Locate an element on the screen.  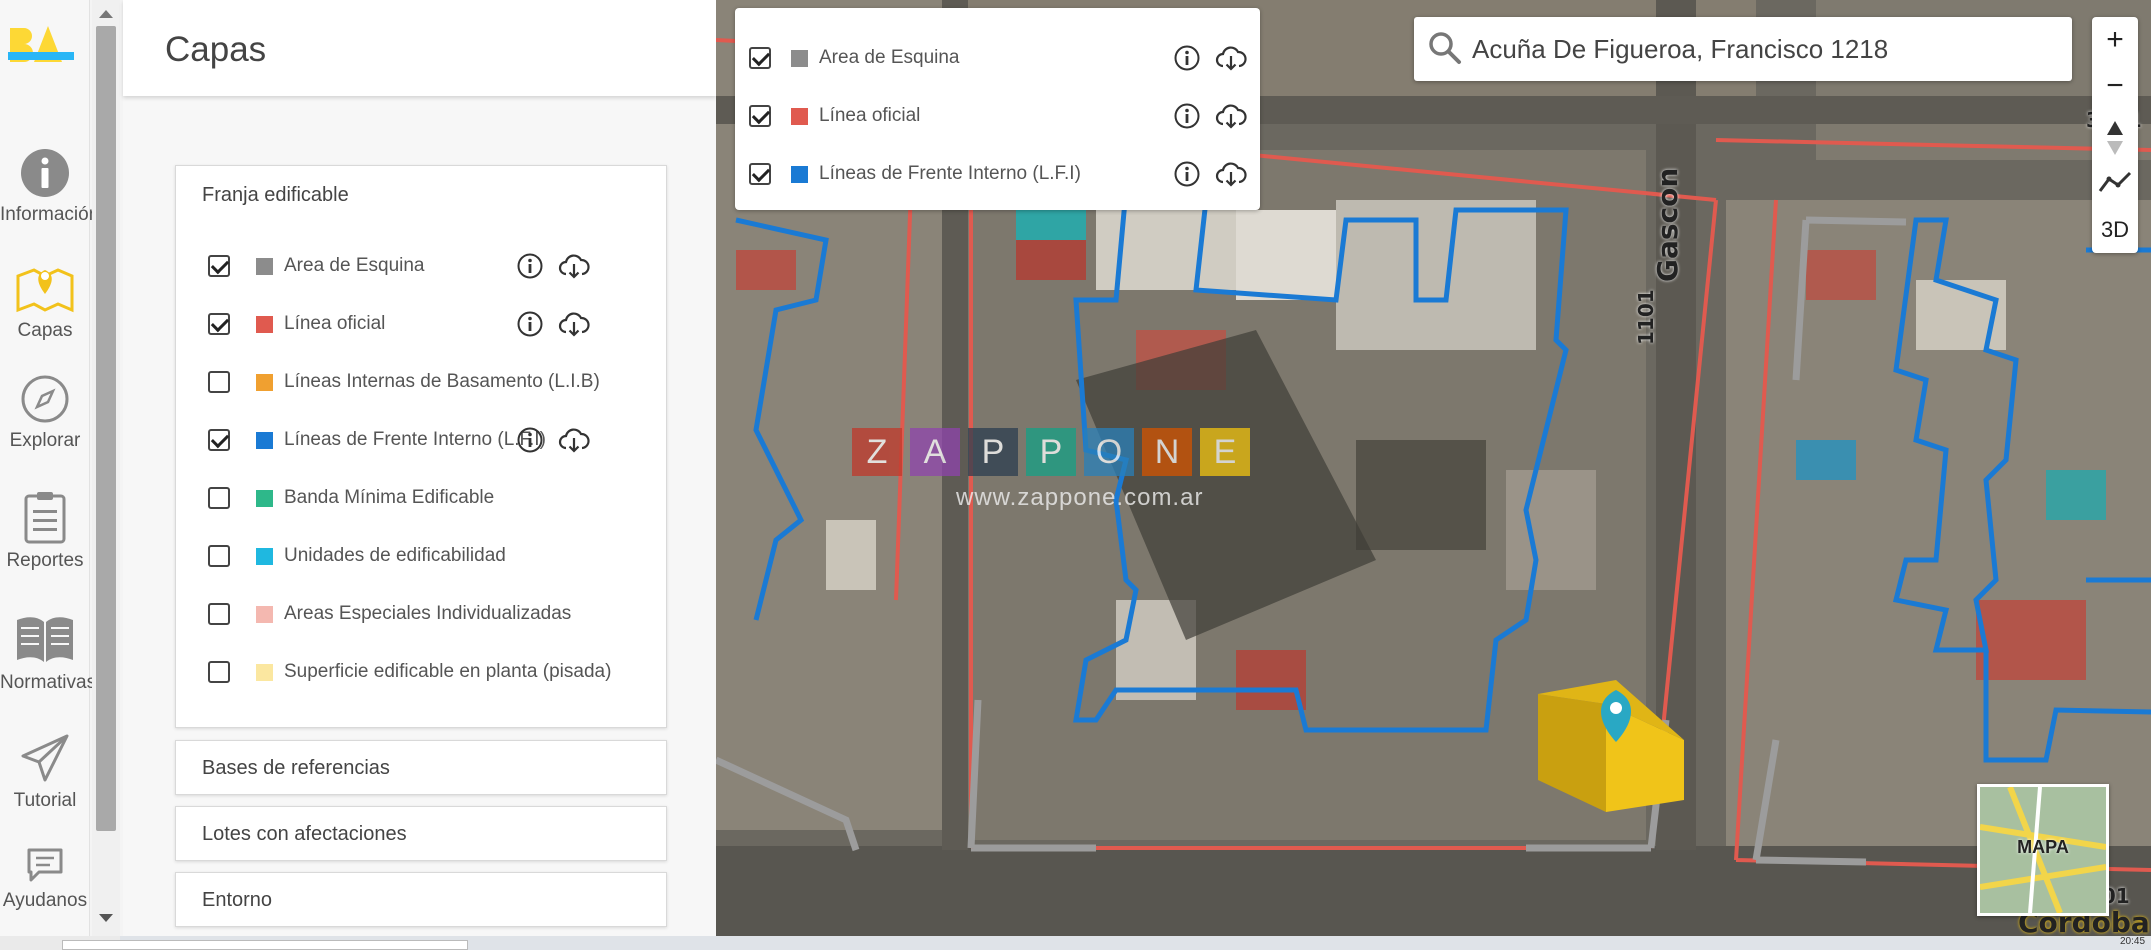
measure-line-button is located at coordinates (2115, 182).